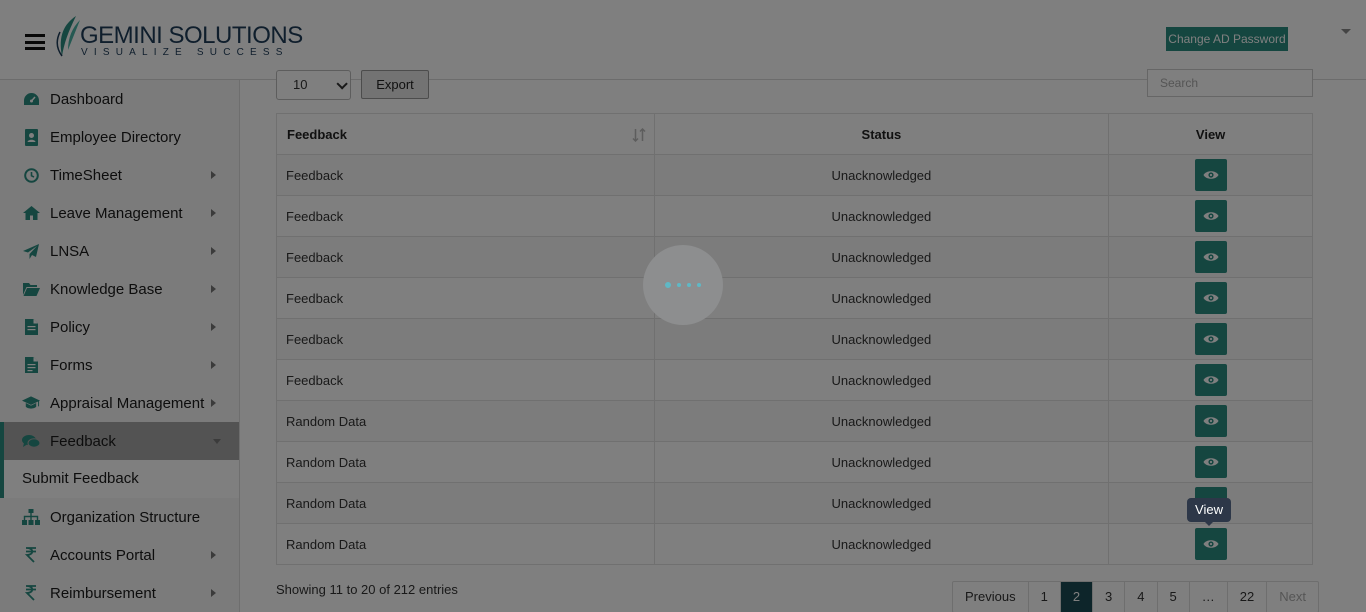 Image resolution: width=1366 pixels, height=612 pixels. Describe the element at coordinates (1209, 512) in the screenshot. I see `view-tooltip: View` at that location.